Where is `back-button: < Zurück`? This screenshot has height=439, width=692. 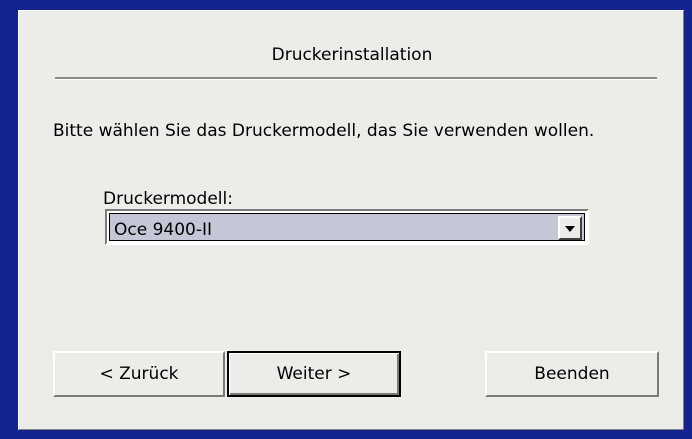 back-button: < Zurück is located at coordinates (139, 374).